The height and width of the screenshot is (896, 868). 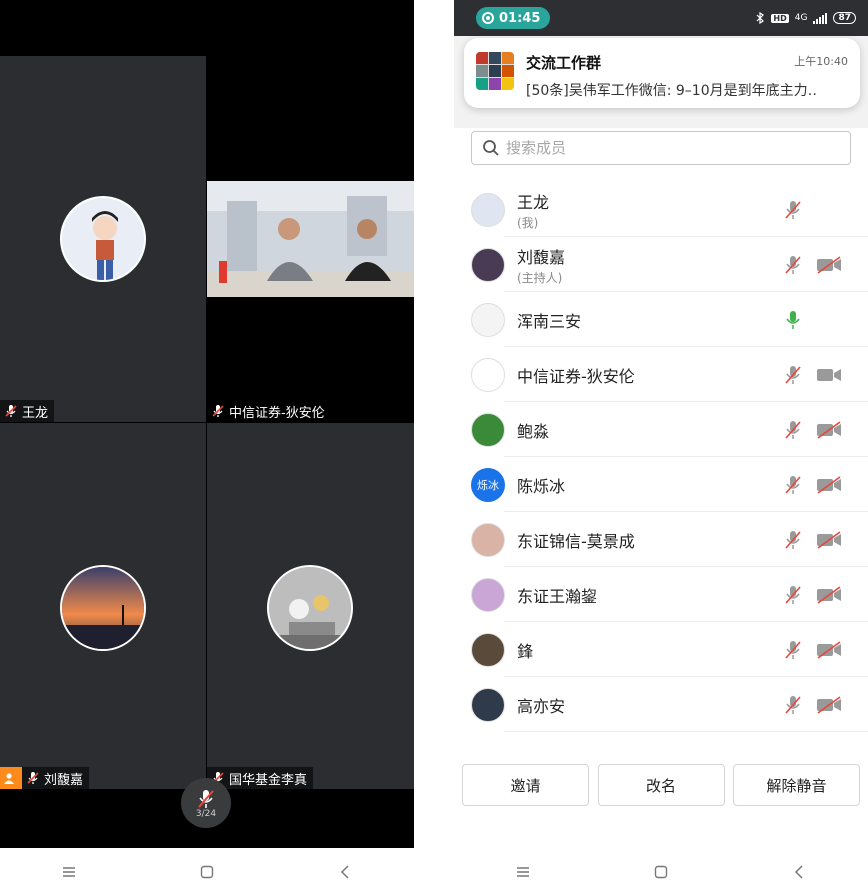 What do you see at coordinates (576, 541) in the screenshot?
I see `participant-name: 东证锦信-莫景成` at bounding box center [576, 541].